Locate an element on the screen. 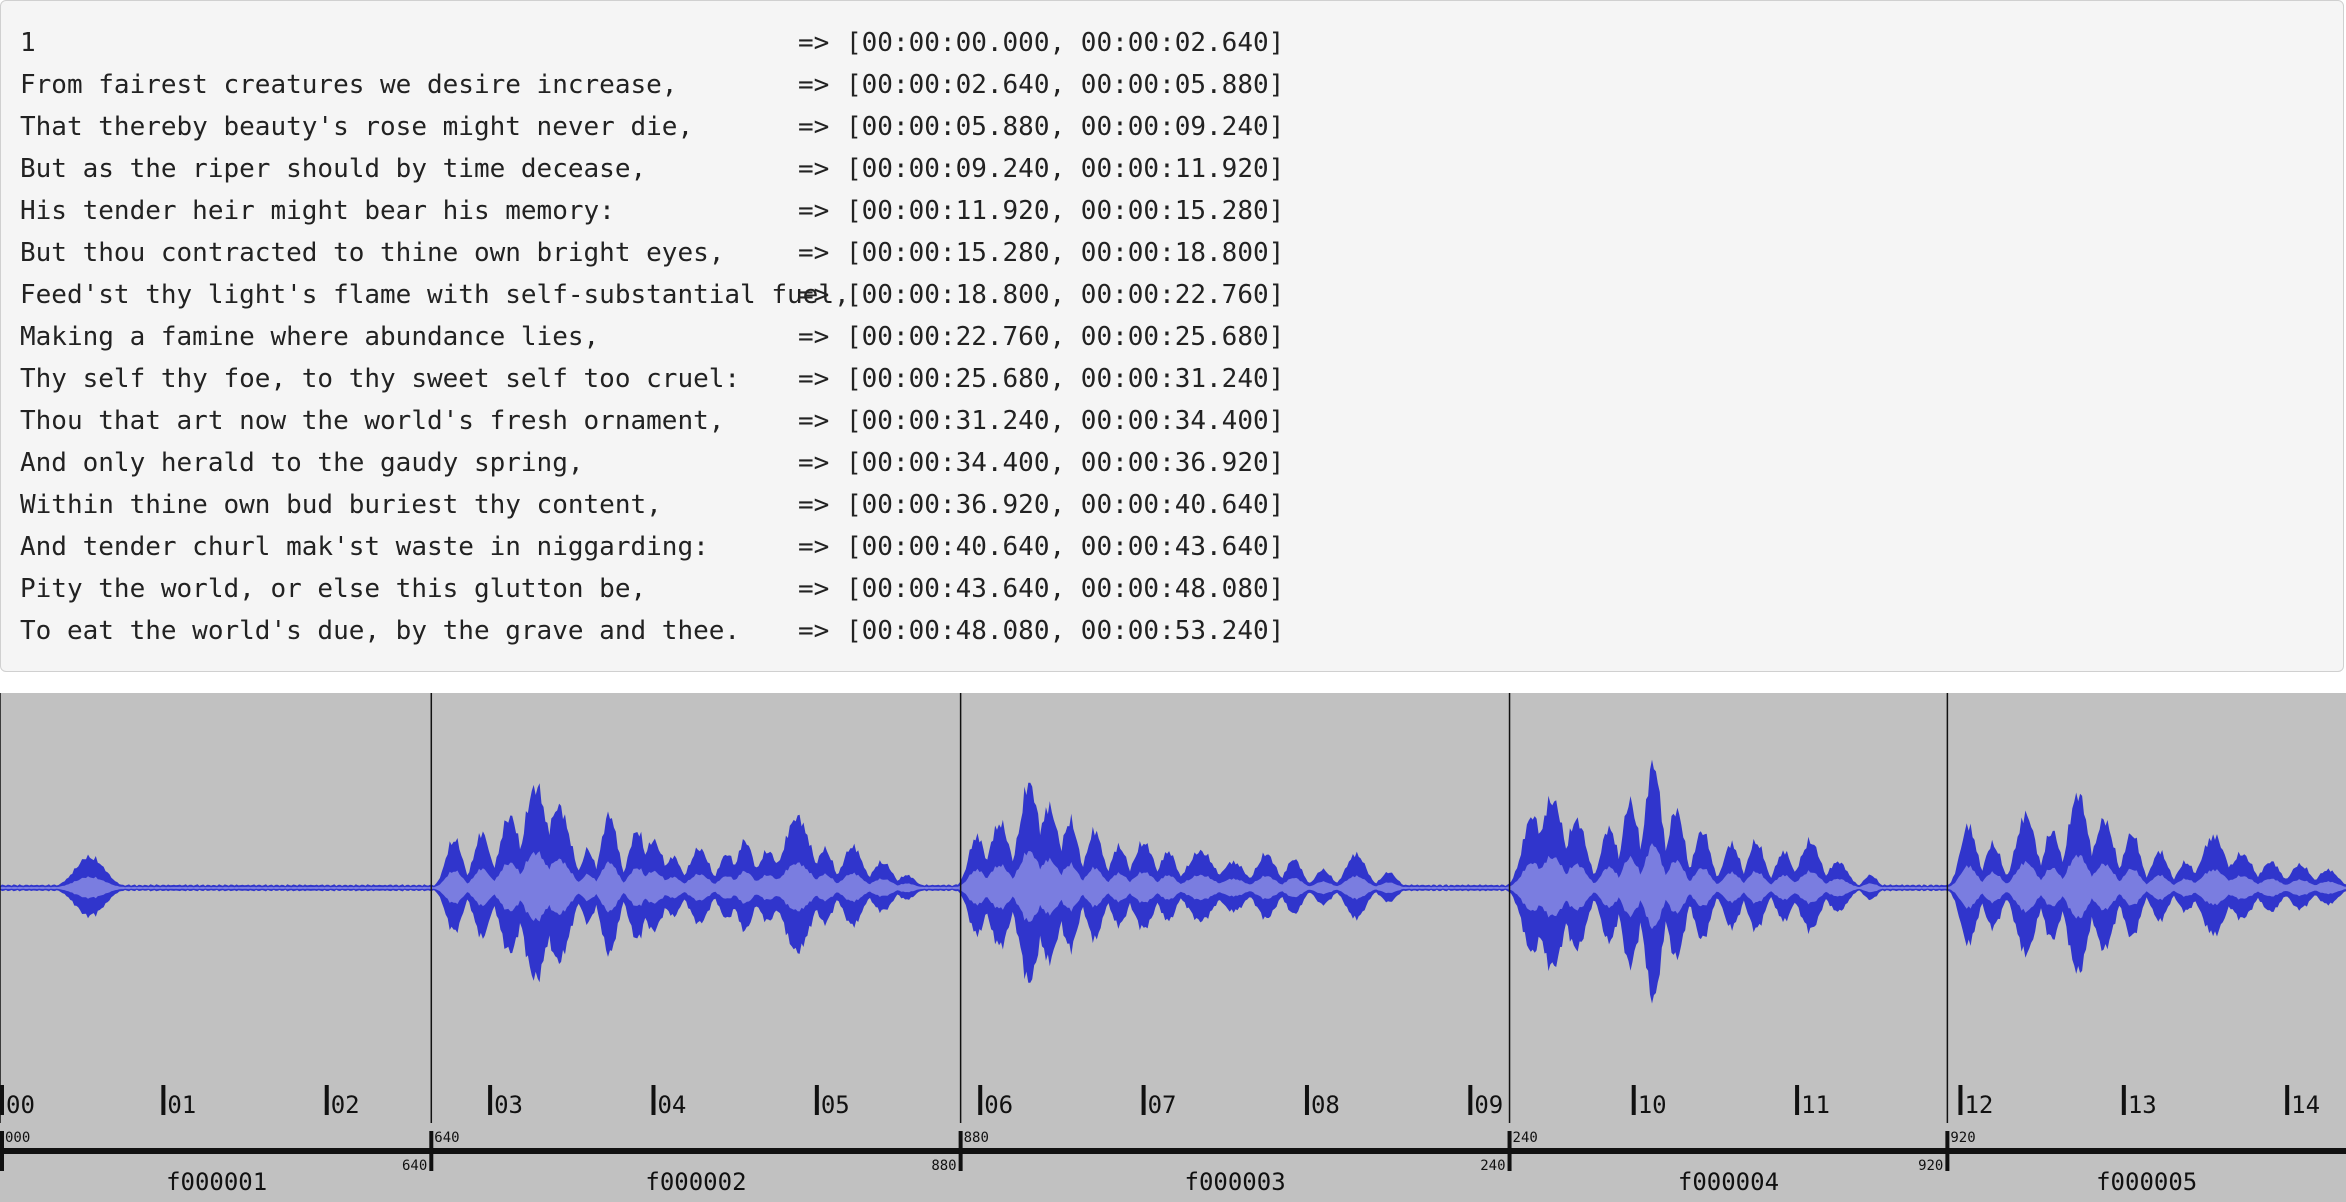 The image size is (2346, 1202). fragment-end-label: 640 is located at coordinates (414, 1166).